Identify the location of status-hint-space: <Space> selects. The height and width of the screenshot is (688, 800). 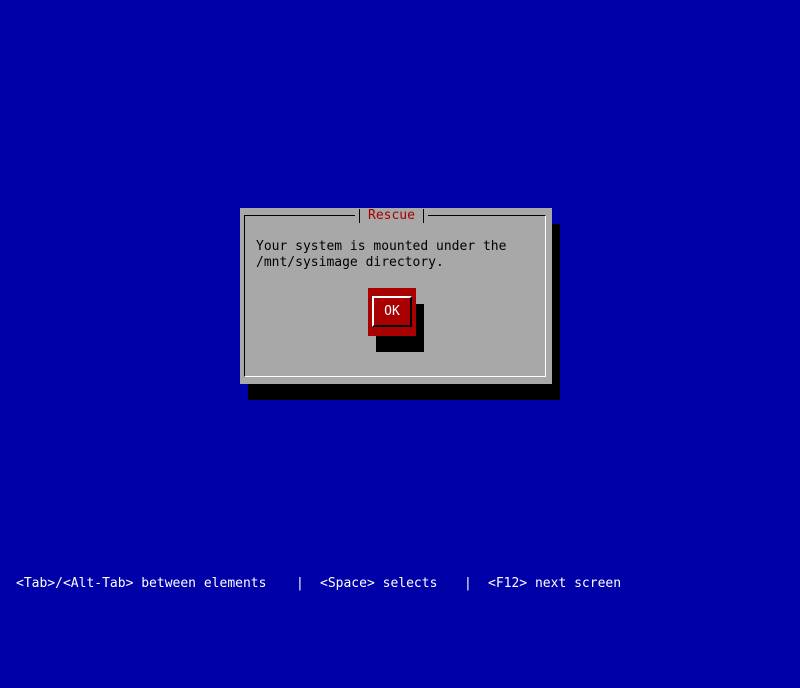
(379, 583).